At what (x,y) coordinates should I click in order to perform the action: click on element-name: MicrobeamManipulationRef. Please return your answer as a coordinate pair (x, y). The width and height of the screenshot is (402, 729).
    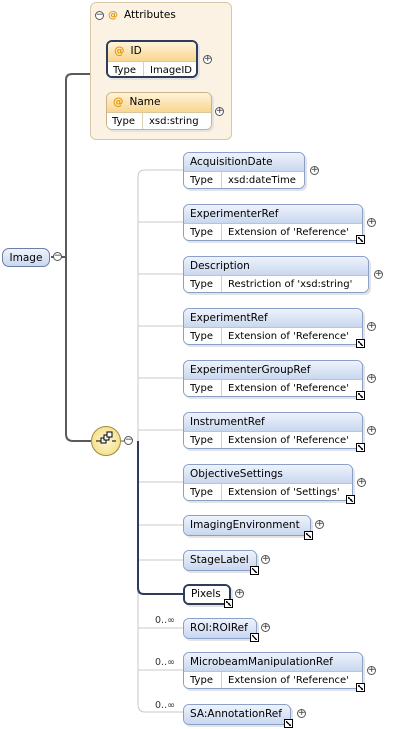
    Looking at the image, I should click on (273, 662).